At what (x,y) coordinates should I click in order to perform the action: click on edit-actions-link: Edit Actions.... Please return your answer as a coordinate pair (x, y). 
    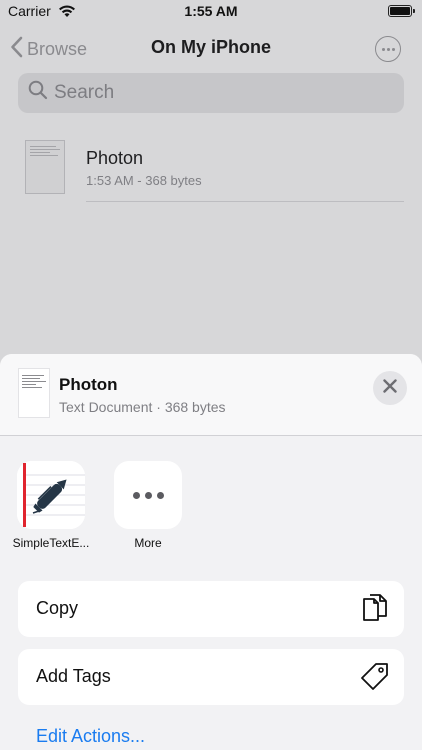
    Looking at the image, I should click on (90, 736).